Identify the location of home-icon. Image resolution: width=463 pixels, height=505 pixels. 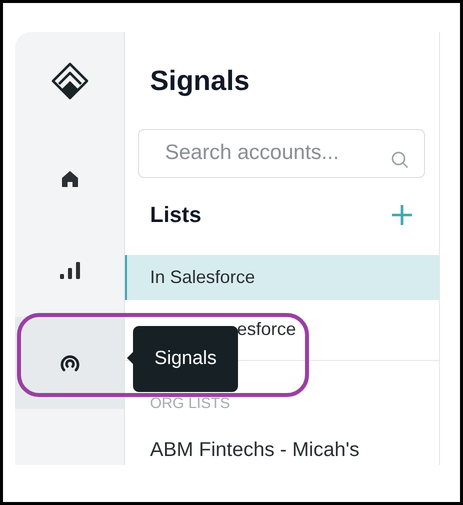
(70, 179).